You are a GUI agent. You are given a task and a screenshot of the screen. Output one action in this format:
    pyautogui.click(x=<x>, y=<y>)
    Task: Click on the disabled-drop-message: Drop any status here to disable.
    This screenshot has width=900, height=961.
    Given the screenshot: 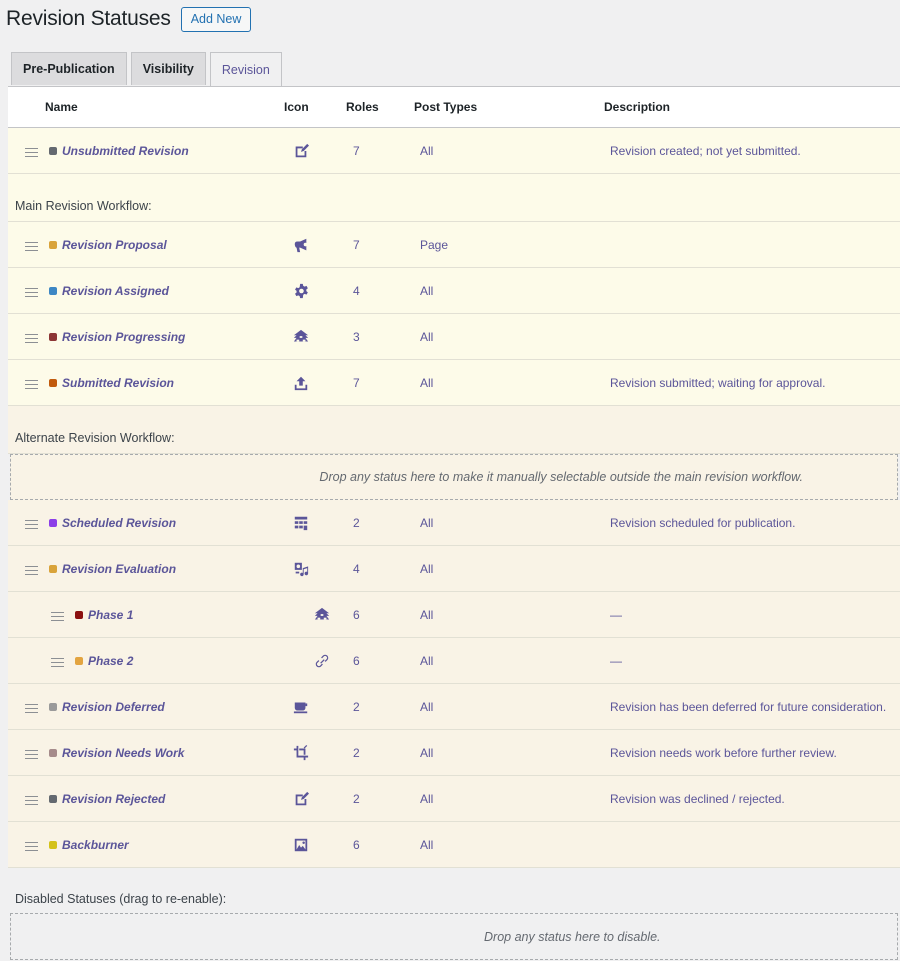 What is the action you would take?
    pyautogui.click(x=572, y=937)
    